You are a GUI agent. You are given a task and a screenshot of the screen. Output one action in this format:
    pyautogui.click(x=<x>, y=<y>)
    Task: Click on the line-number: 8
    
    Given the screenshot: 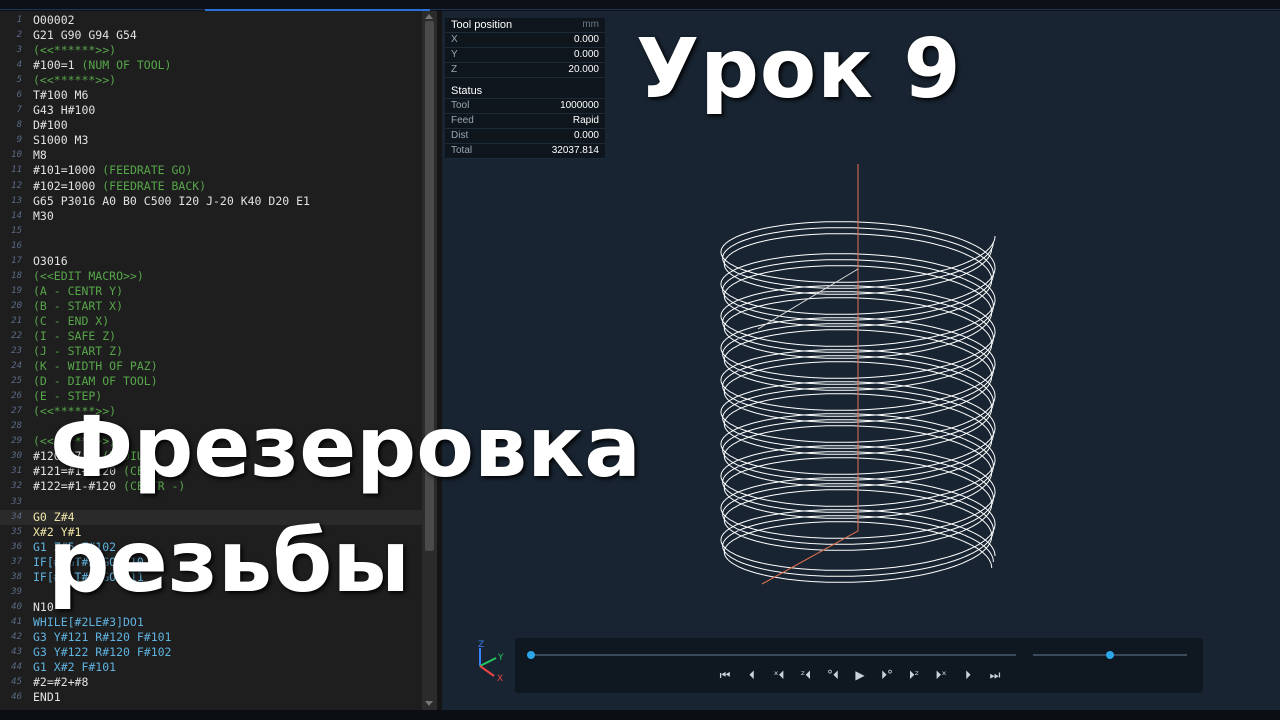 What is the action you would take?
    pyautogui.click(x=19, y=125)
    